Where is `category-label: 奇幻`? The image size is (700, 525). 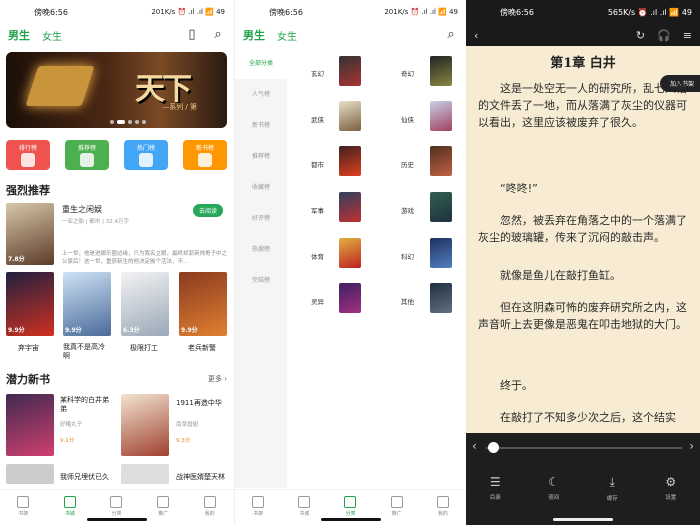
category-label: 奇幻 is located at coordinates (407, 73).